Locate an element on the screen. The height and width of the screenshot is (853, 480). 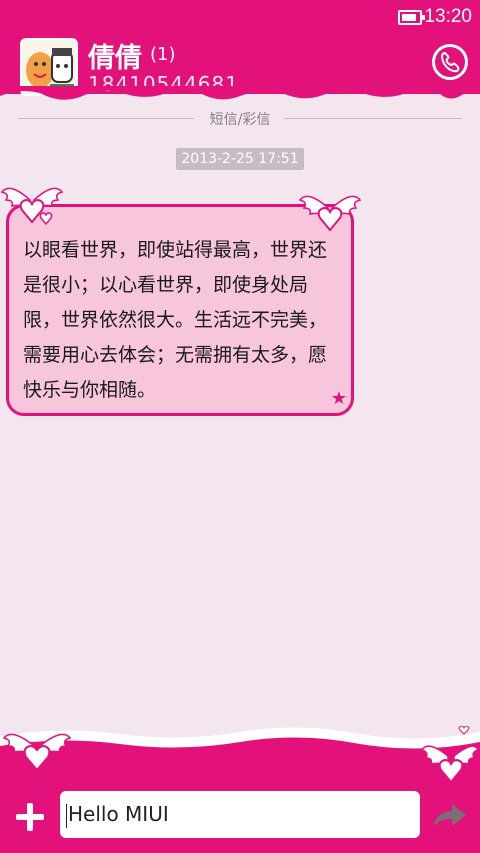
status-bar: 13:20 is located at coordinates (240, 17).